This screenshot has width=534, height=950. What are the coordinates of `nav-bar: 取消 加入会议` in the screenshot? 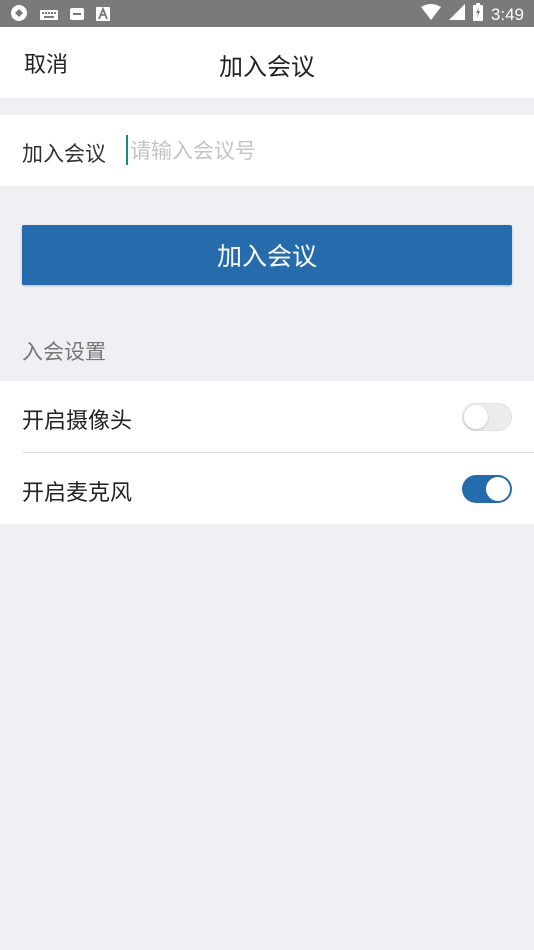 It's located at (267, 62).